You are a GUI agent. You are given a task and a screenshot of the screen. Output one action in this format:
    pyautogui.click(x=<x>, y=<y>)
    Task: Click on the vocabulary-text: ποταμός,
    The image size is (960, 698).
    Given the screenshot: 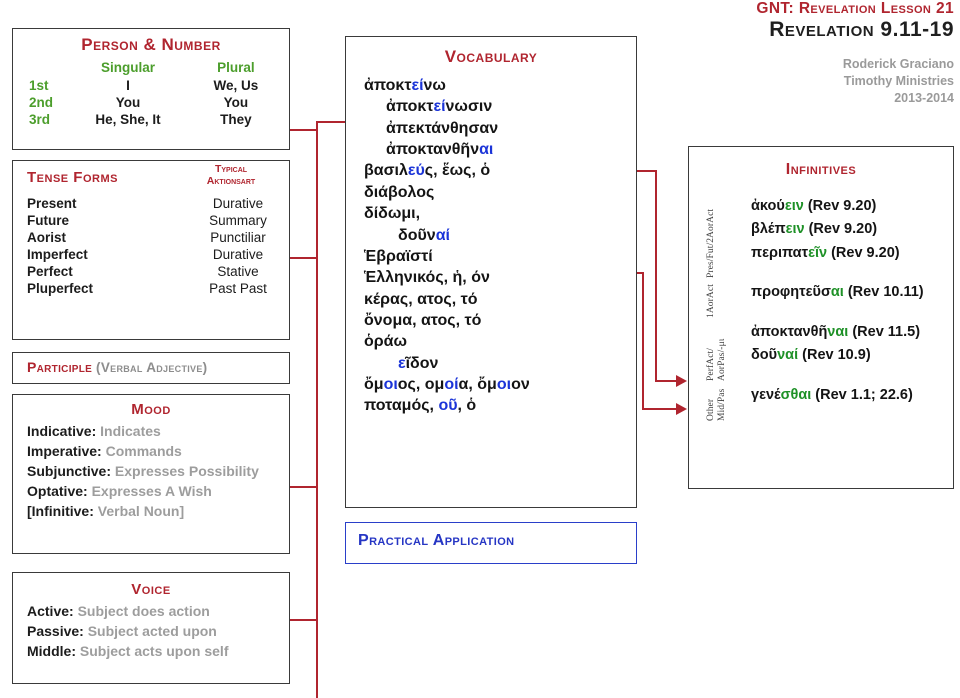 What is the action you would take?
    pyautogui.click(x=401, y=406)
    